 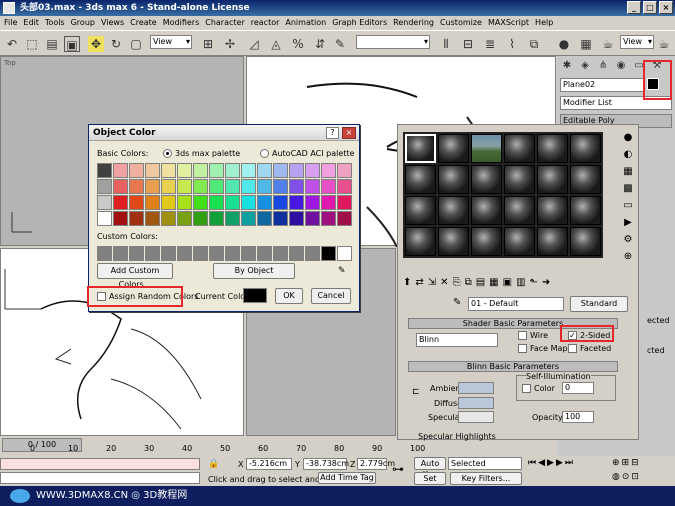 I want to click on menu-rendering: Rendering, so click(x=413, y=23).